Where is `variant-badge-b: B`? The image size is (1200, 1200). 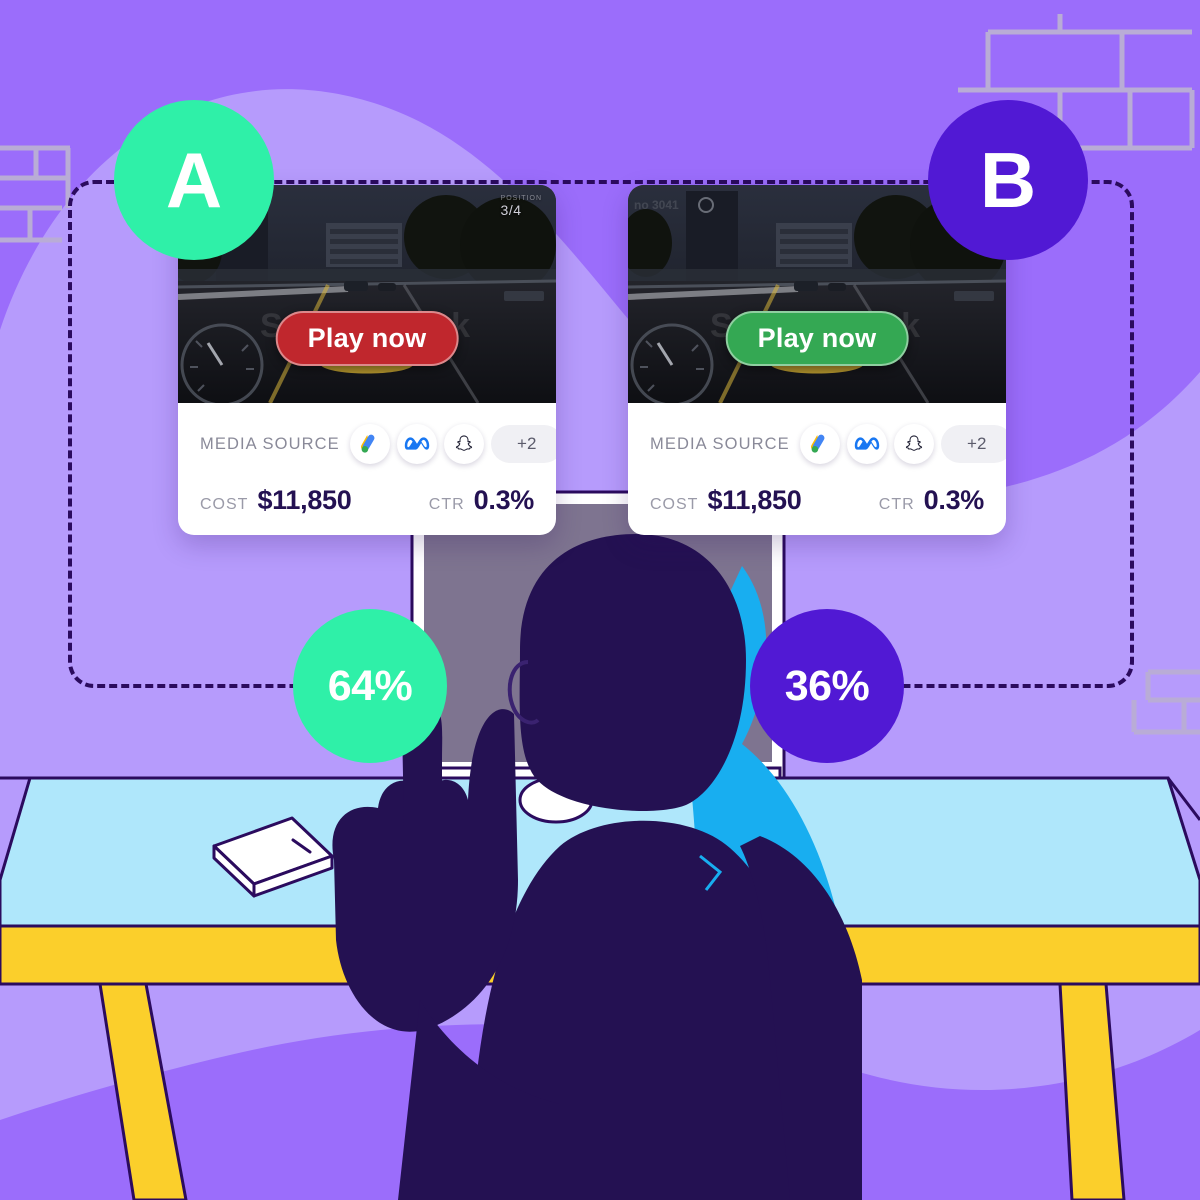 variant-badge-b: B is located at coordinates (1008, 180).